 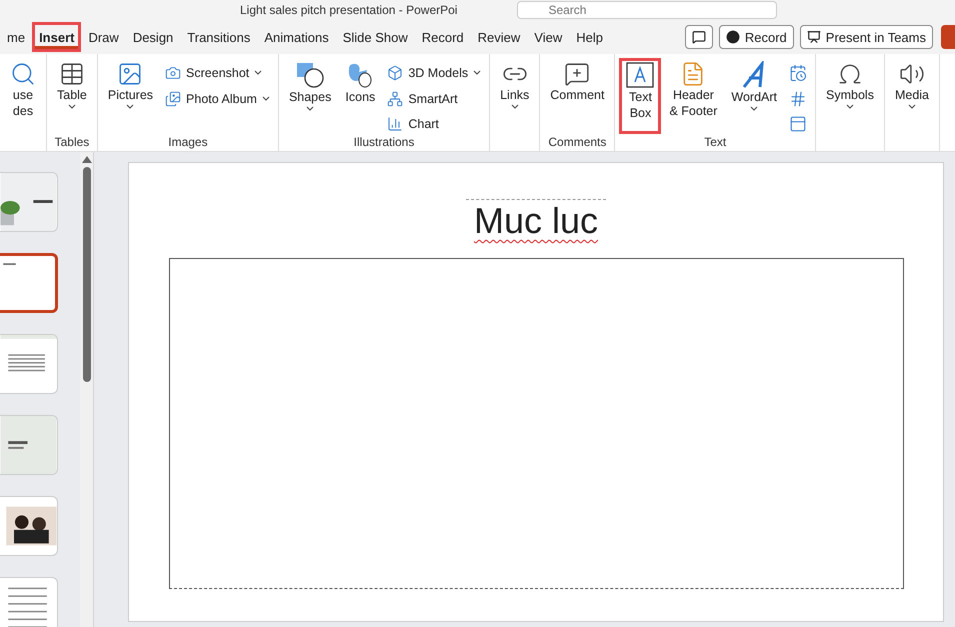 What do you see at coordinates (499, 37) in the screenshot?
I see `ribbon-tab: Review` at bounding box center [499, 37].